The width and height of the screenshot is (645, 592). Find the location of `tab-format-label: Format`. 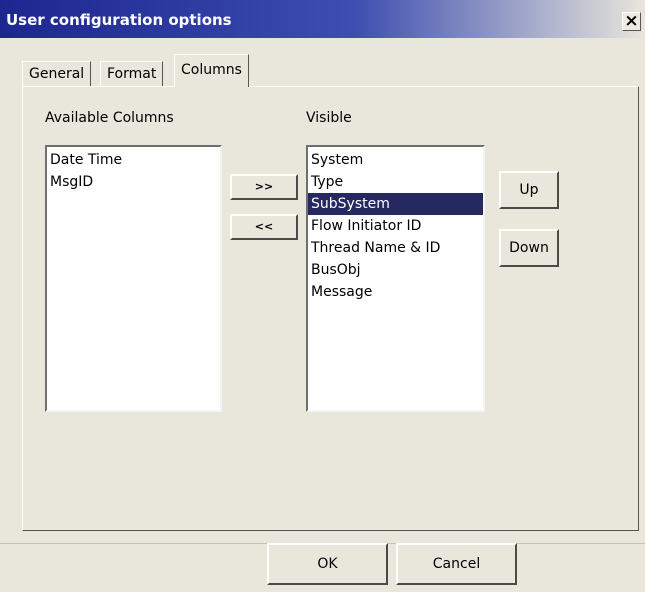

tab-format-label: Format is located at coordinates (132, 74).